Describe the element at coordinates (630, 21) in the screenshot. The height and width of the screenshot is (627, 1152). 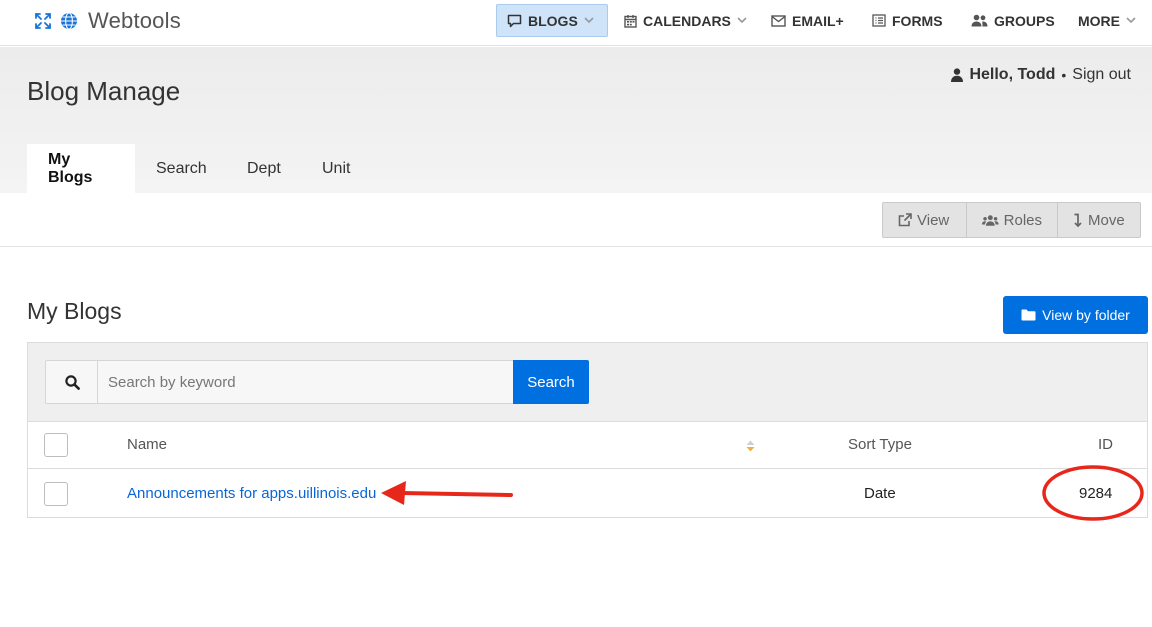
I see `calendar-icon` at that location.